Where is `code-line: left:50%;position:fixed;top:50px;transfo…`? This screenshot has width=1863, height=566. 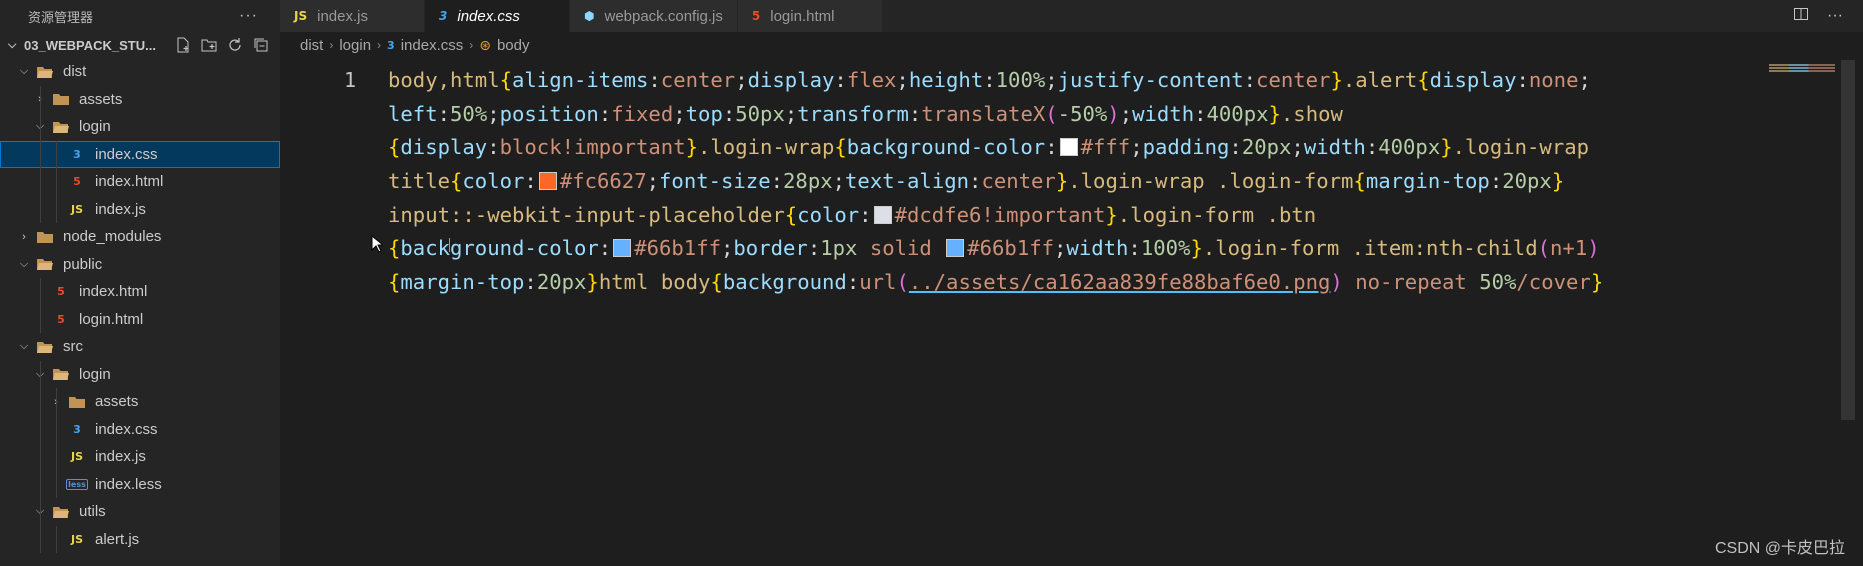
code-line: left:50%;position:fixed;top:50px;transfo… is located at coordinates (1113, 115).